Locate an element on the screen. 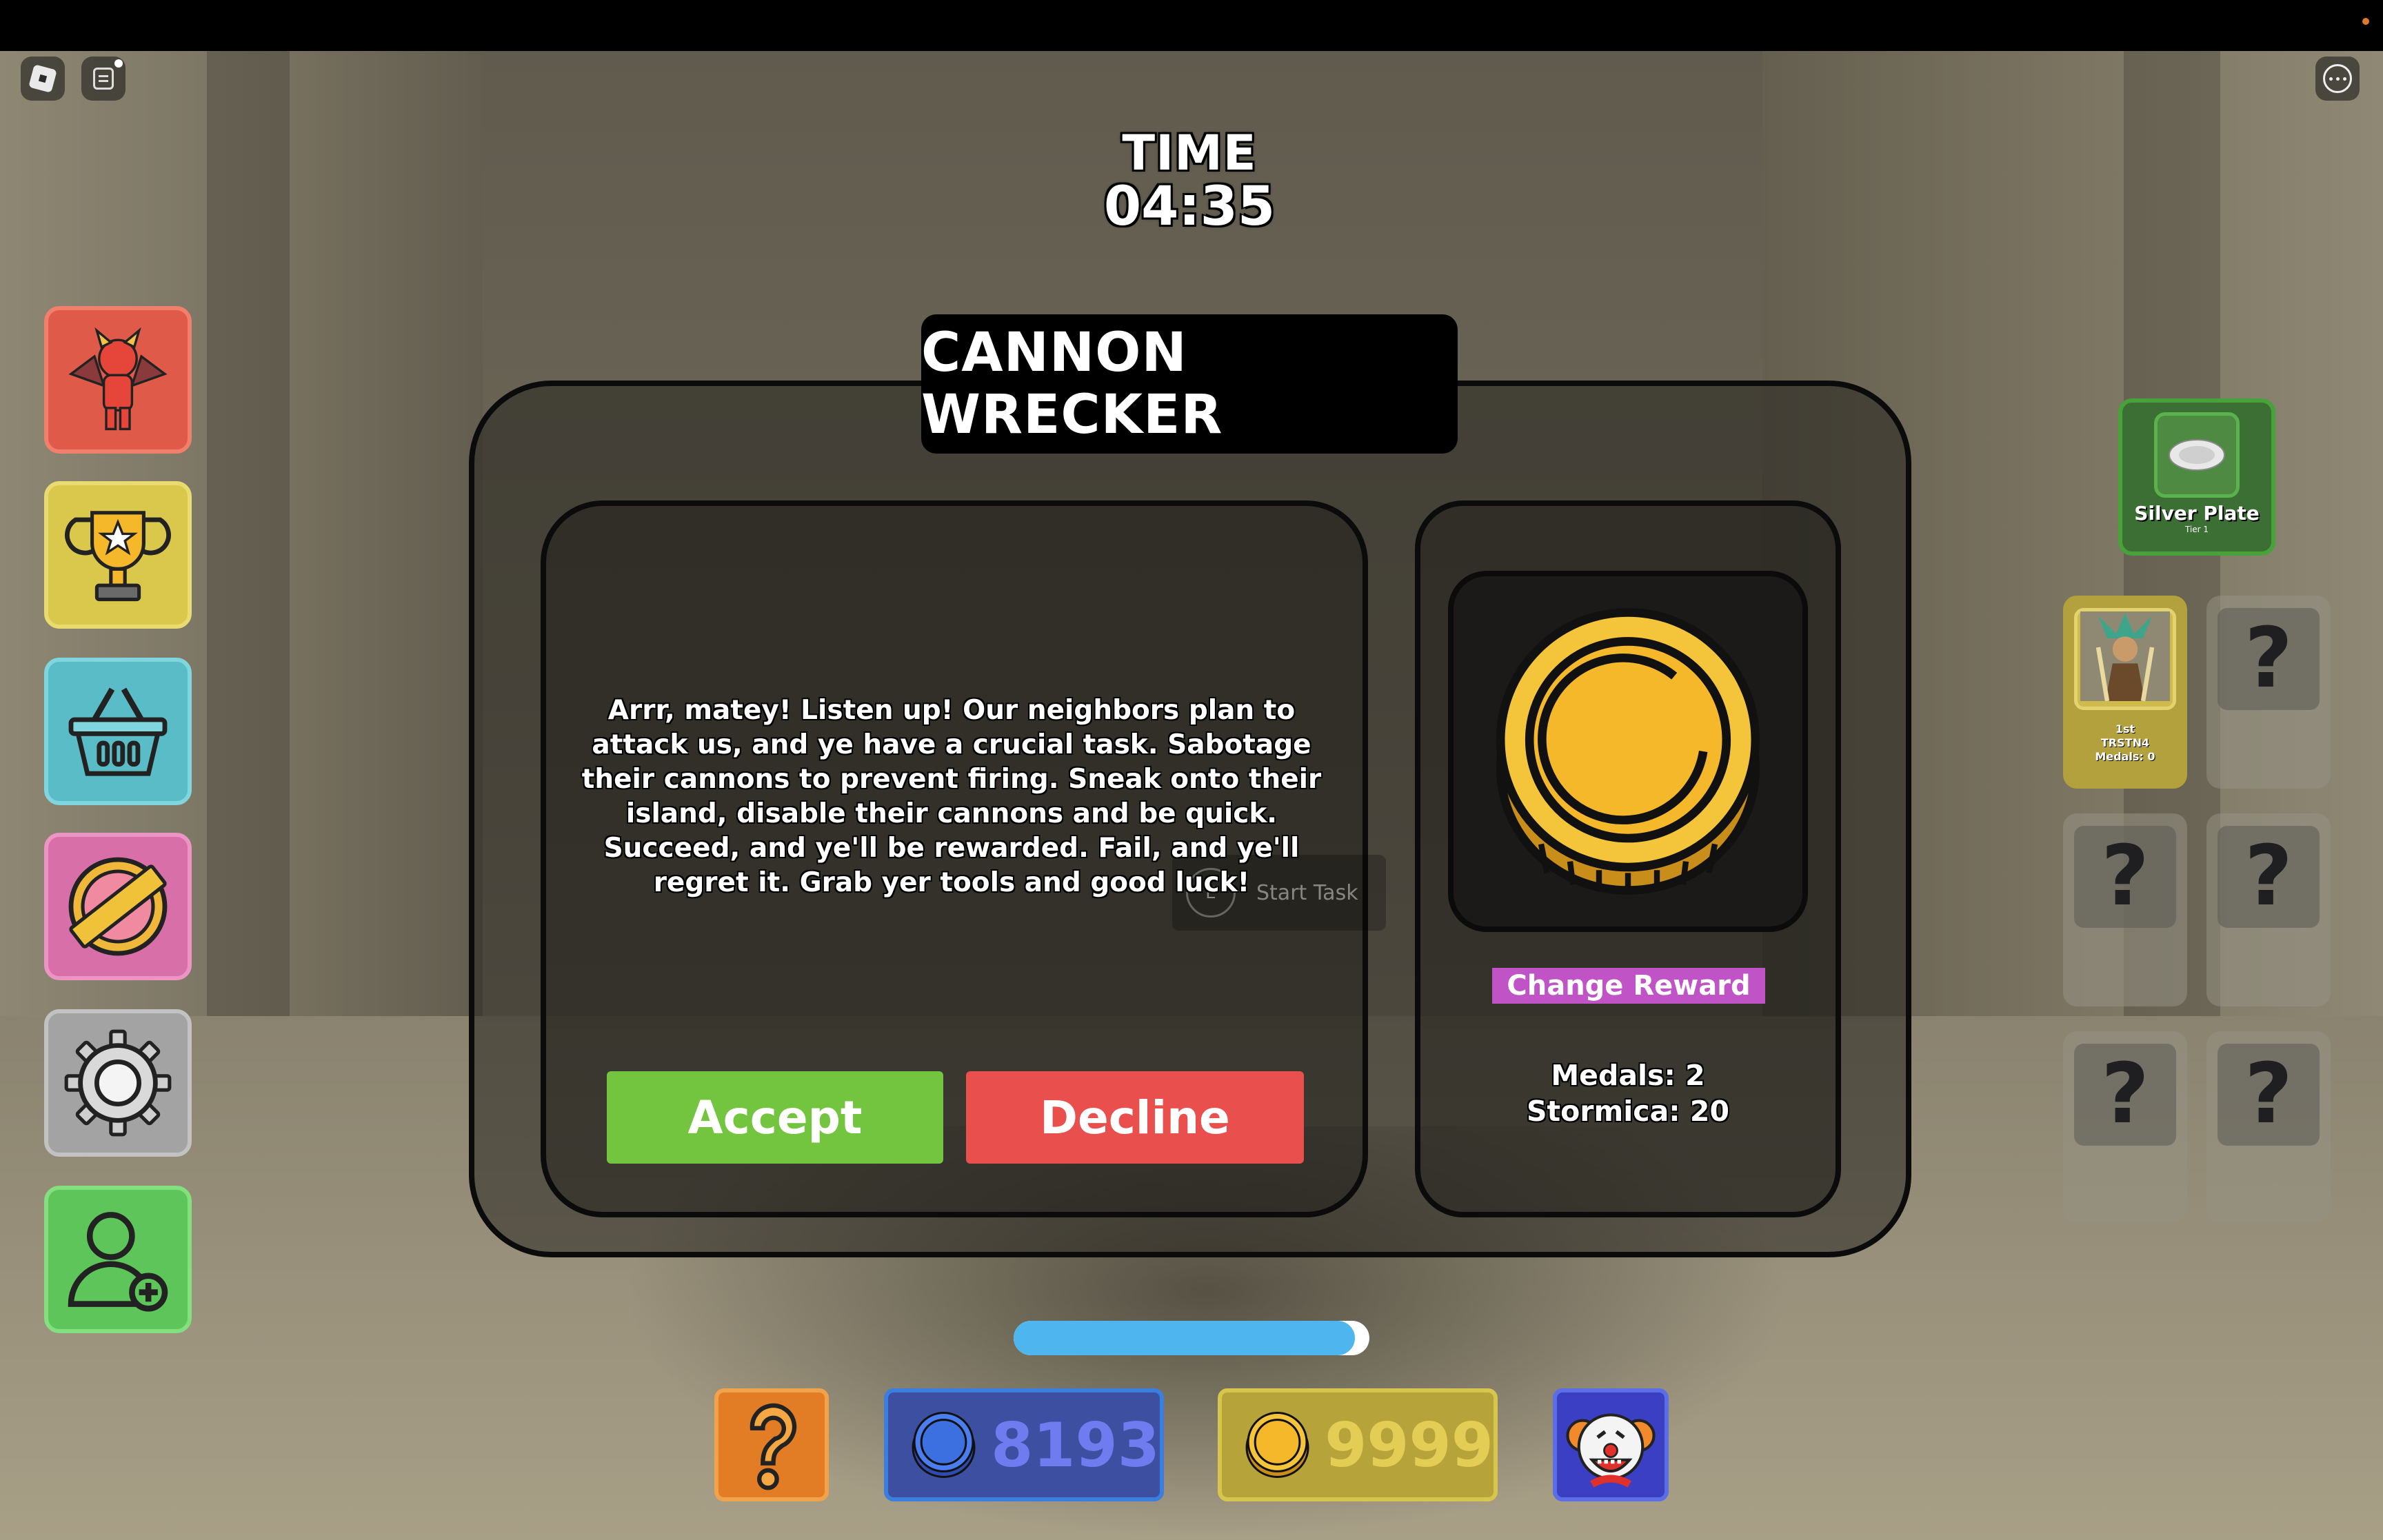 Image resolution: width=2383 pixels, height=1540 pixels. chat-button is located at coordinates (103, 79).